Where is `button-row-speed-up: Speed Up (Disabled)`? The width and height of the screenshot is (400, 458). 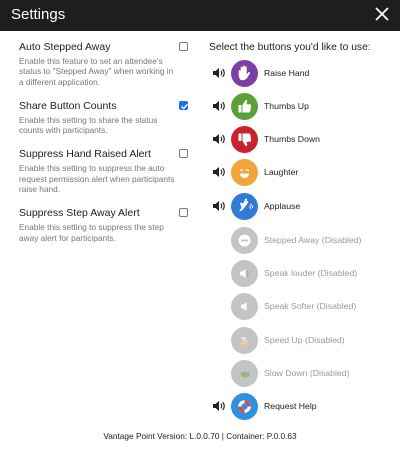
button-row-speed-up: Speed Up (Disabled) is located at coordinates (301, 341).